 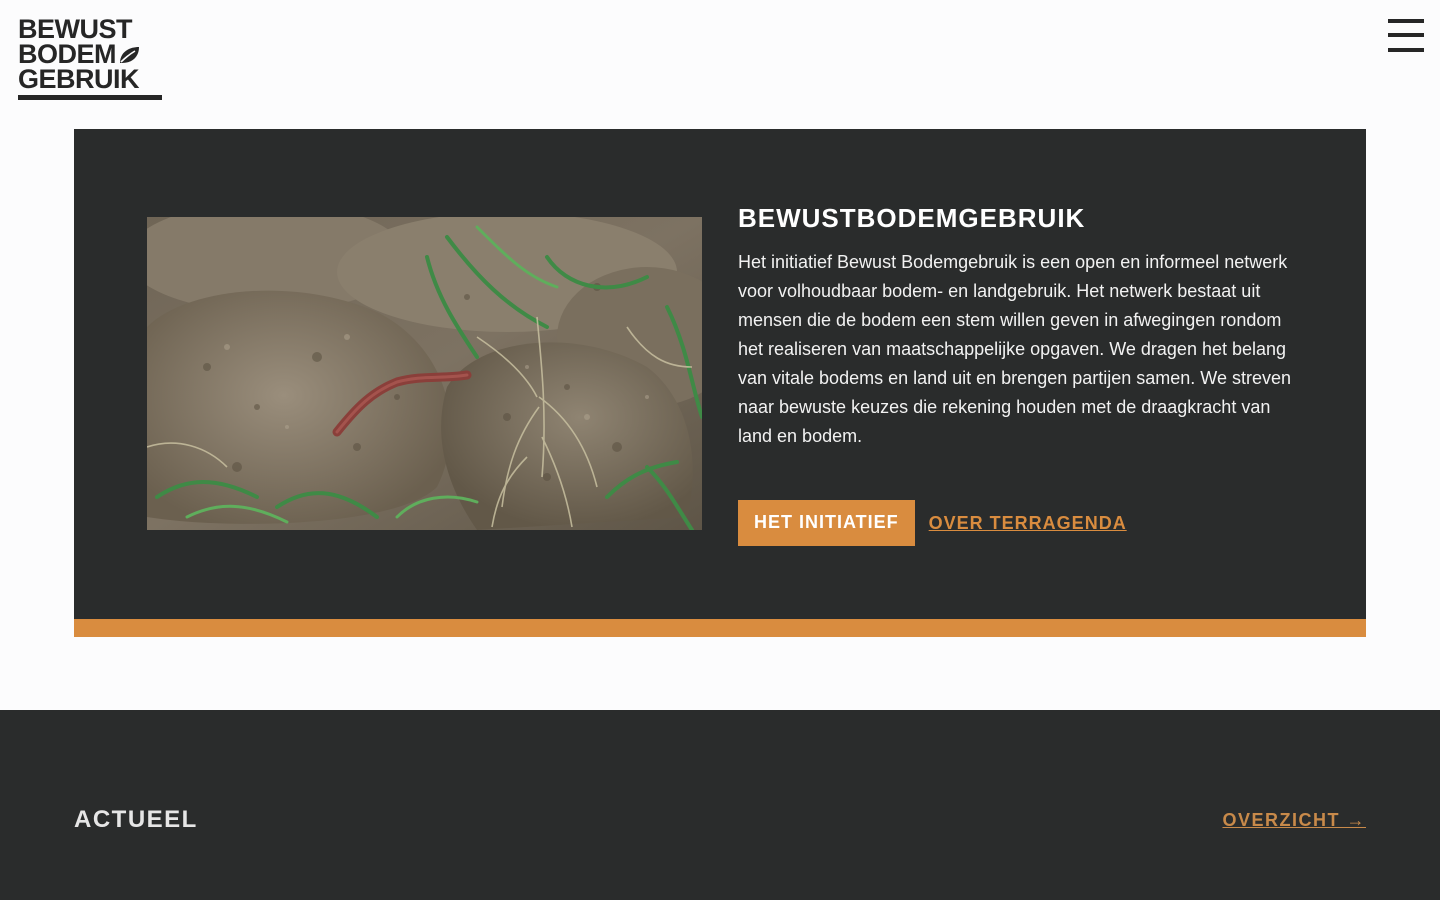 I want to click on hero-actions: HET INITIATIEF OVER TERRAGENDA, so click(x=932, y=523).